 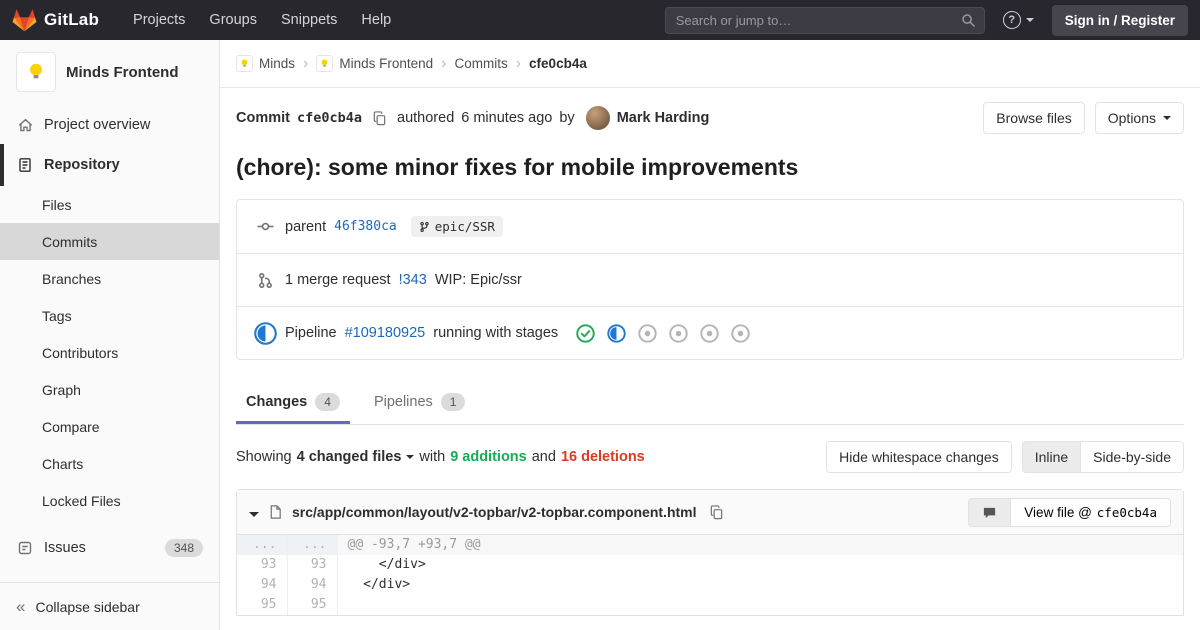 What do you see at coordinates (424, 226) in the screenshot?
I see `branch-icon` at bounding box center [424, 226].